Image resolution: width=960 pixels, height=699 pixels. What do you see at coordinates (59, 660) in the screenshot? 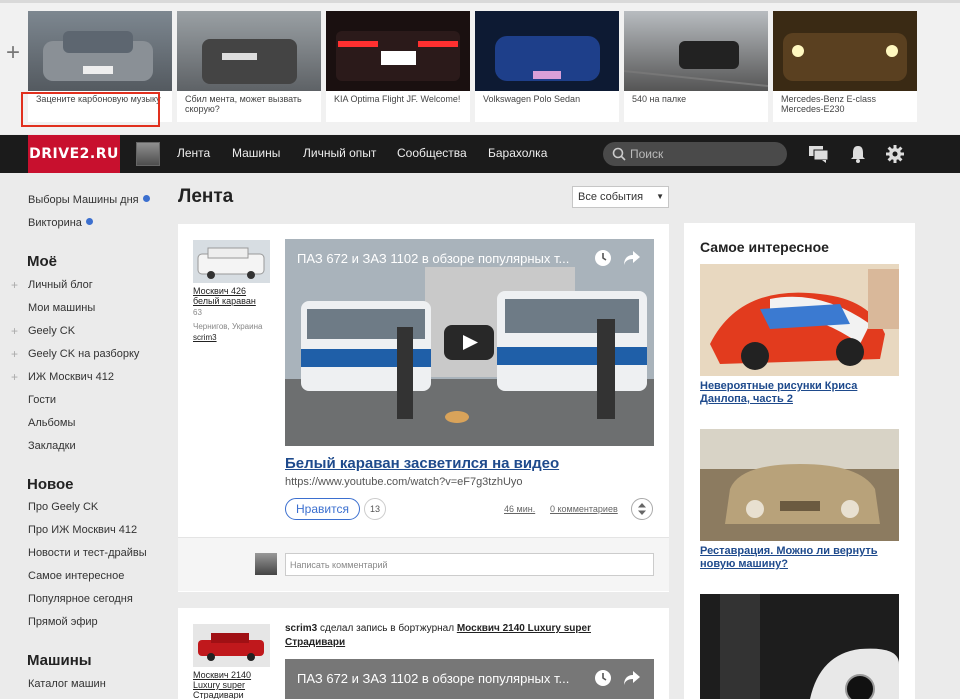
I see `sidebar-heading-cars: Машины` at bounding box center [59, 660].